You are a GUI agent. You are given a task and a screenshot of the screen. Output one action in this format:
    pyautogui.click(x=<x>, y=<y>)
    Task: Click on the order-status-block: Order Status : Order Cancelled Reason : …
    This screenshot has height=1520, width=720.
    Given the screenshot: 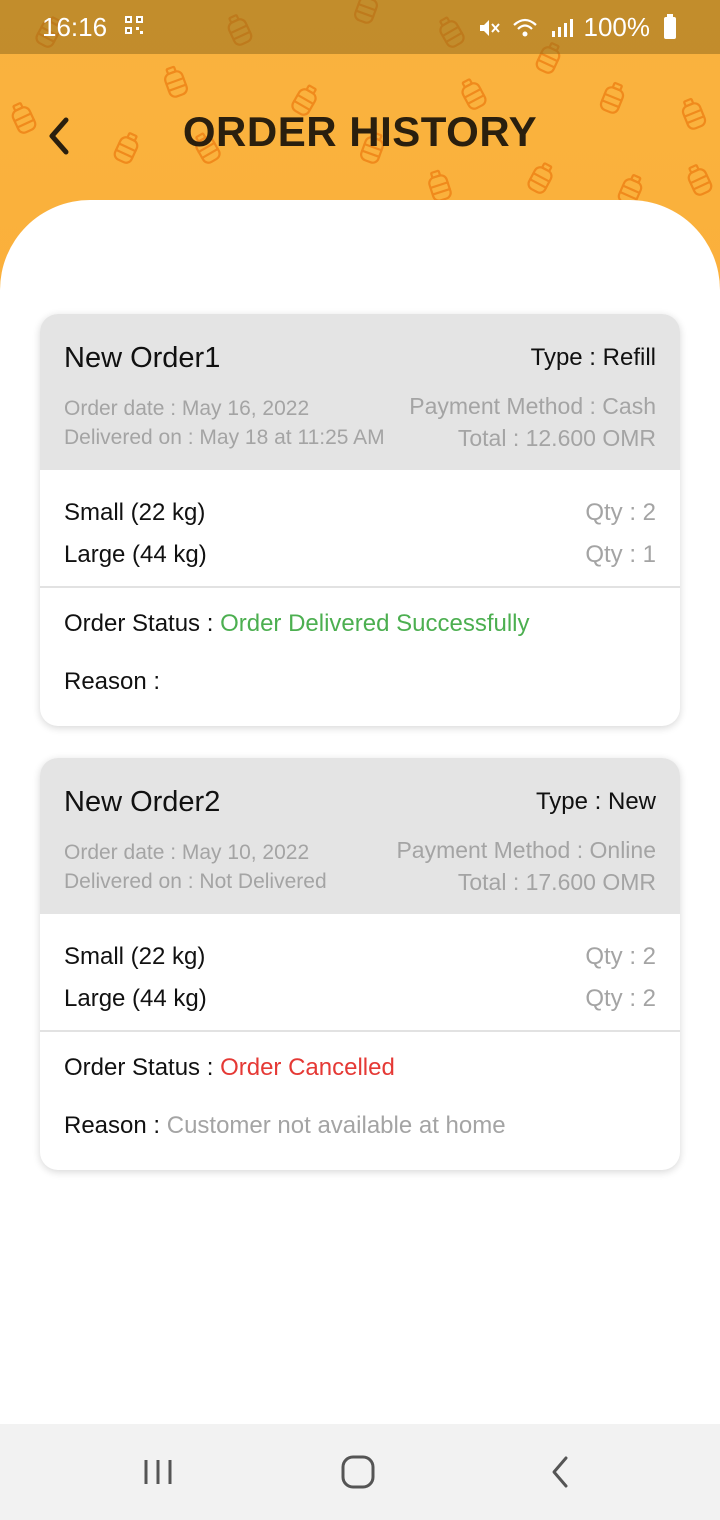 What is the action you would take?
    pyautogui.click(x=360, y=1101)
    